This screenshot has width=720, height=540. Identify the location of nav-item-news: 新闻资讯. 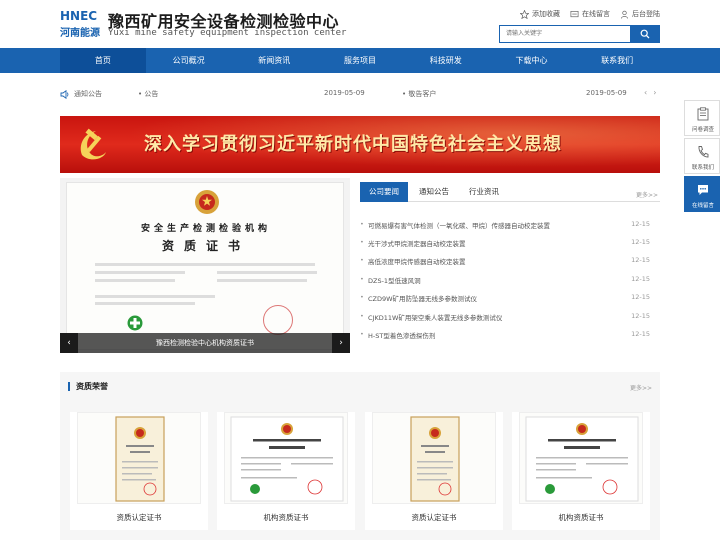
(274, 60).